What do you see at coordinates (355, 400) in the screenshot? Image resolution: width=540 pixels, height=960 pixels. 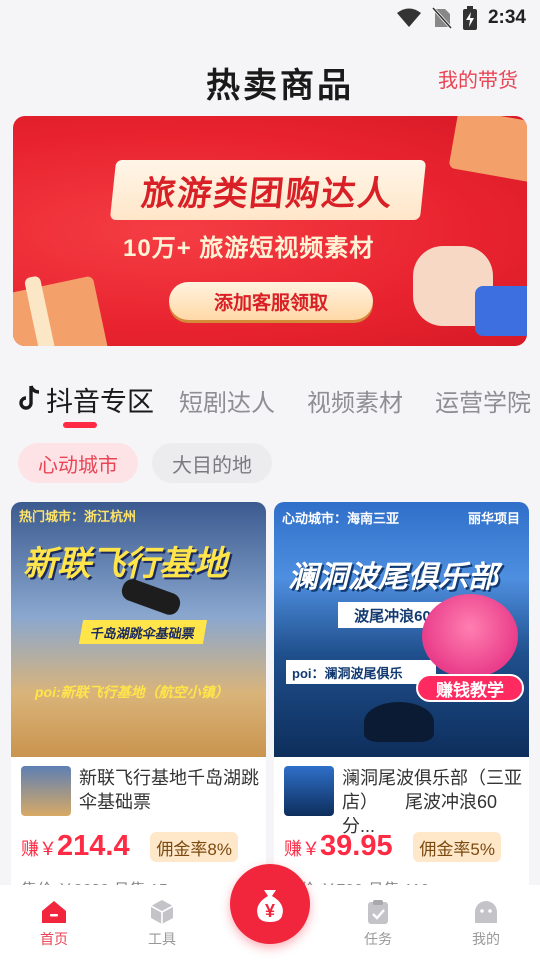 I see `tab-video-assets: 视频素材` at bounding box center [355, 400].